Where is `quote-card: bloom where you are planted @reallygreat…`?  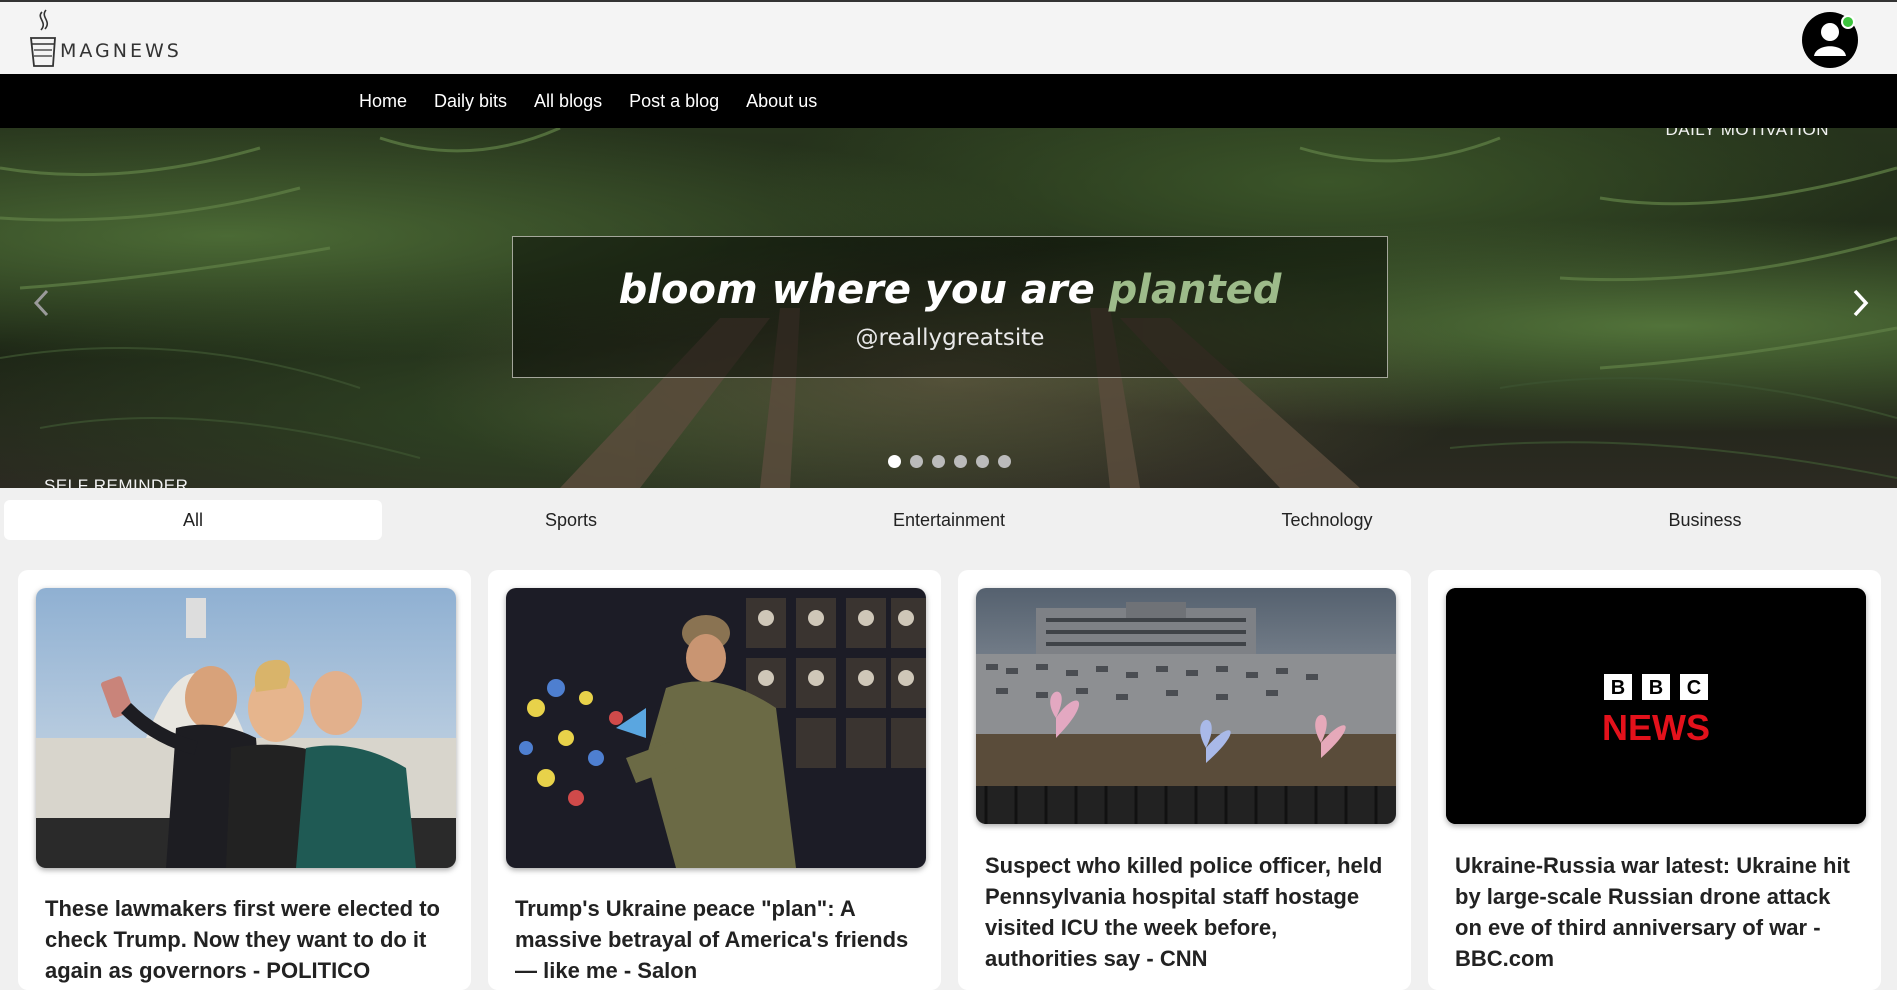
quote-card: bloom where you are planted @reallygreat… is located at coordinates (950, 307).